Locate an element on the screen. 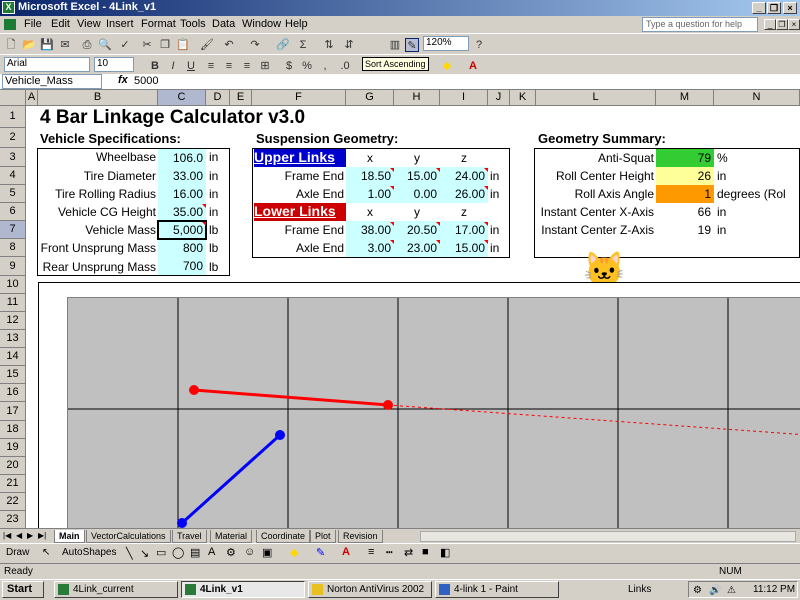  autoshapes-menu: AutoShapes is located at coordinates (89, 552).